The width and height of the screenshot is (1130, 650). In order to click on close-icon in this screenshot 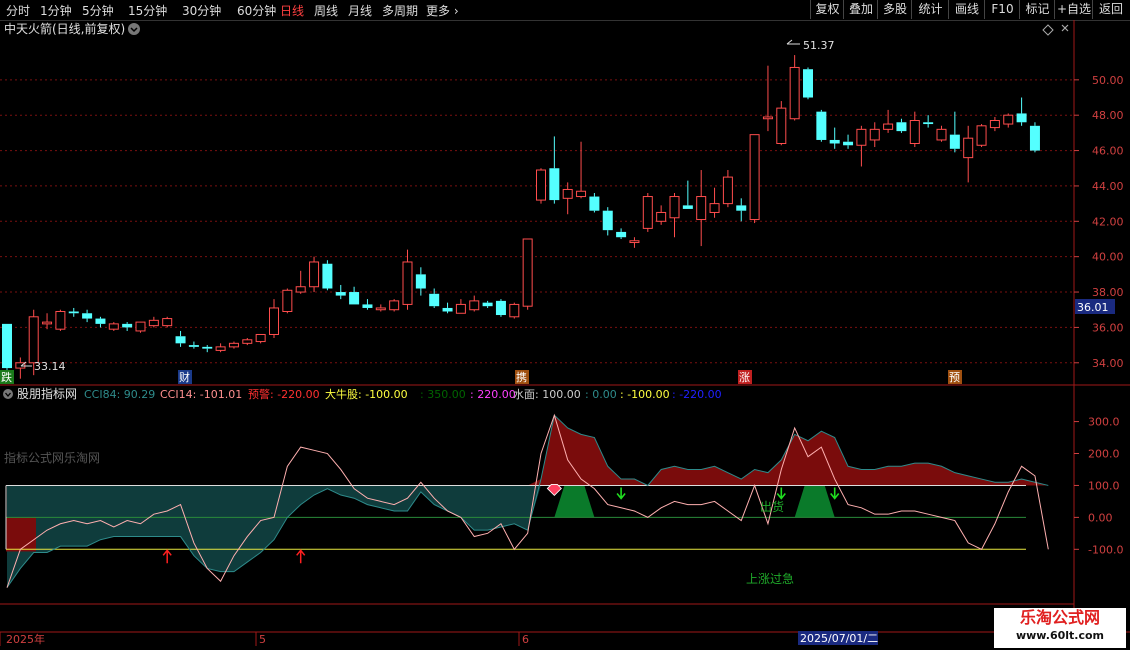, I will do `click(1065, 28)`.